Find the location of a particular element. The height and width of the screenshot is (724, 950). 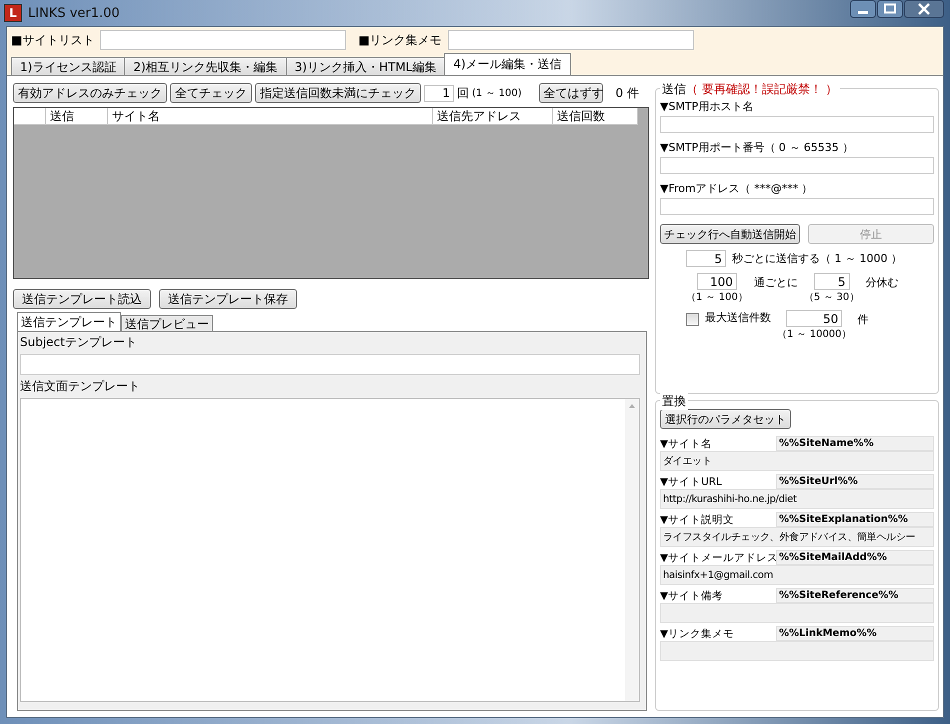

column-header: 送信 is located at coordinates (77, 116).